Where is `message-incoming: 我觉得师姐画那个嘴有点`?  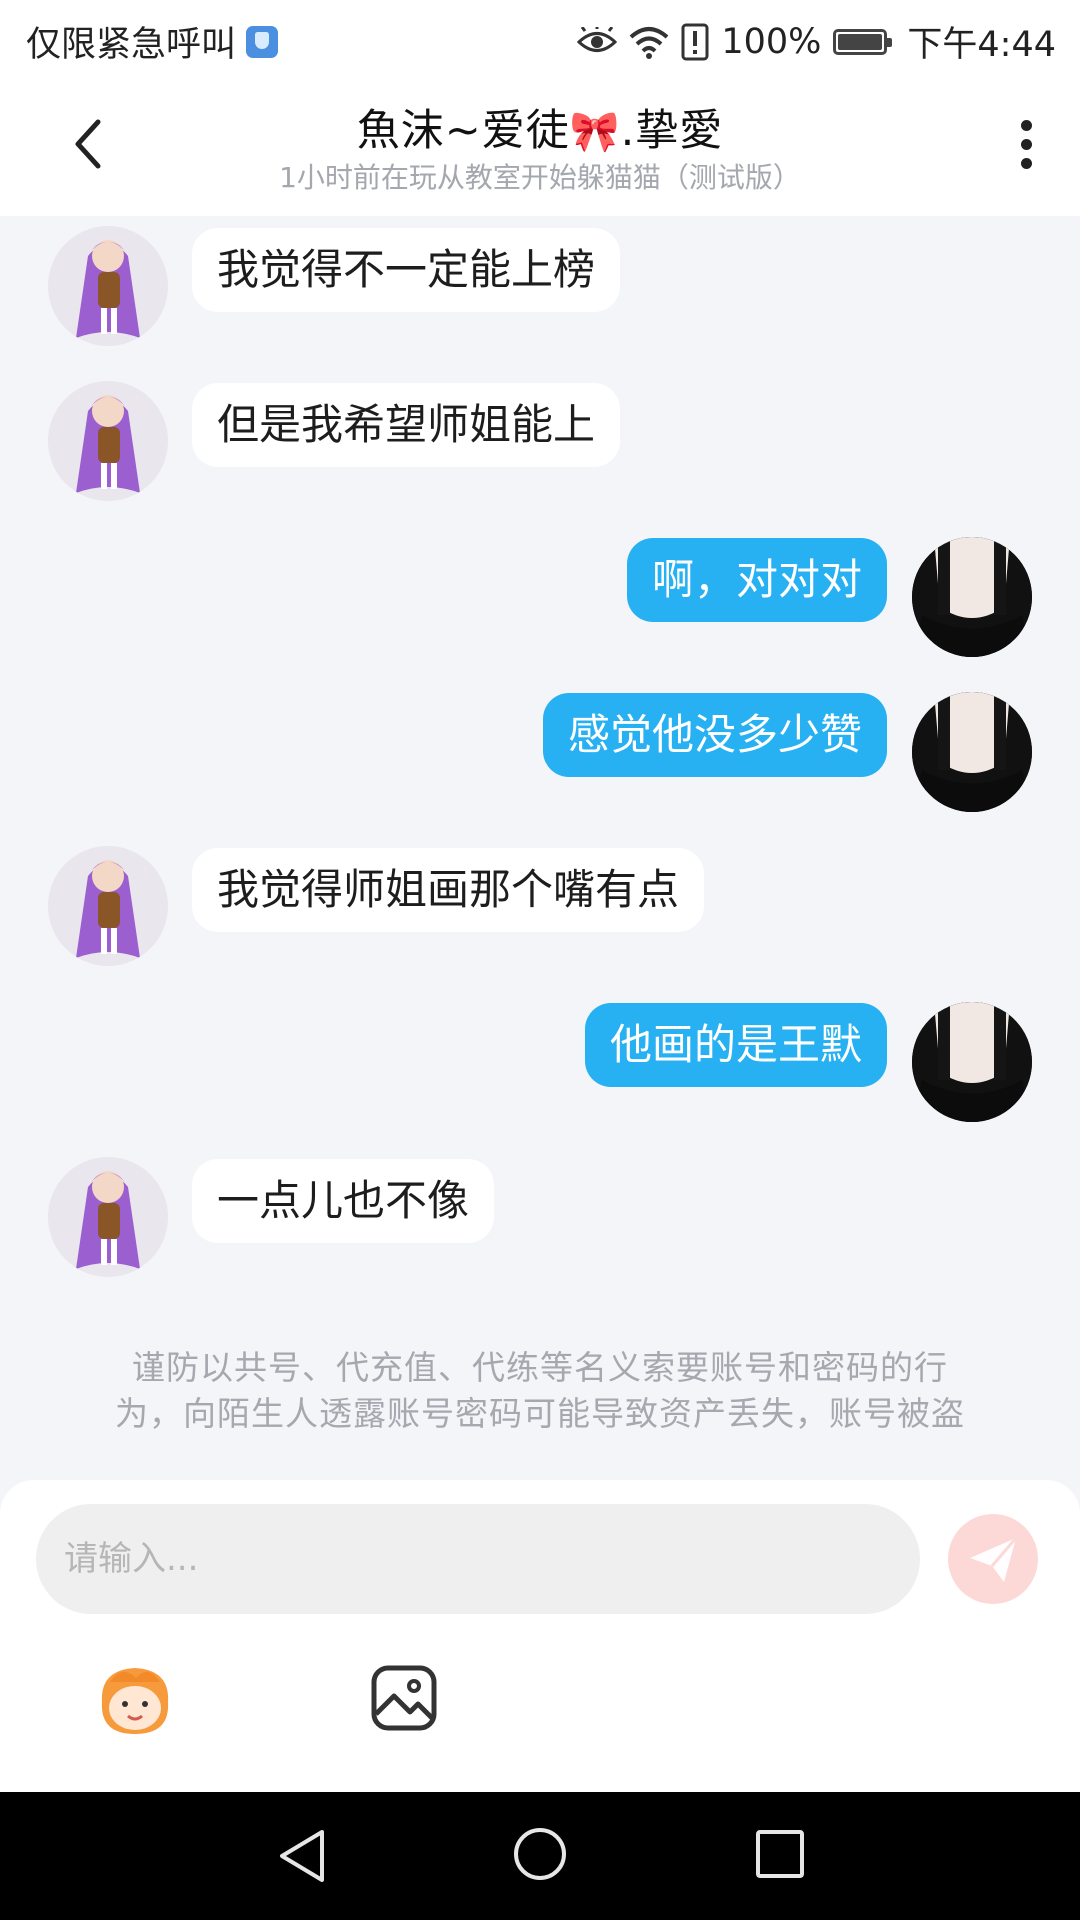 message-incoming: 我觉得师姐画那个嘴有点 is located at coordinates (540, 906).